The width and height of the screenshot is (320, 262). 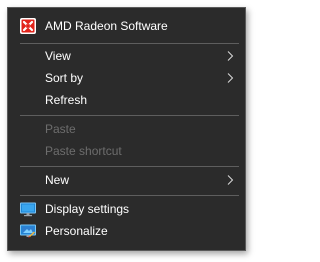 I want to click on menu-item-paste: Paste, so click(x=126, y=129).